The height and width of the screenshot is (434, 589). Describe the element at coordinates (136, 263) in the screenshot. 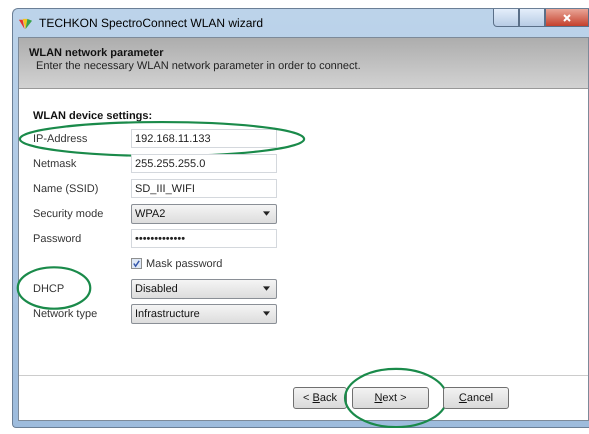

I see `checkbox` at that location.